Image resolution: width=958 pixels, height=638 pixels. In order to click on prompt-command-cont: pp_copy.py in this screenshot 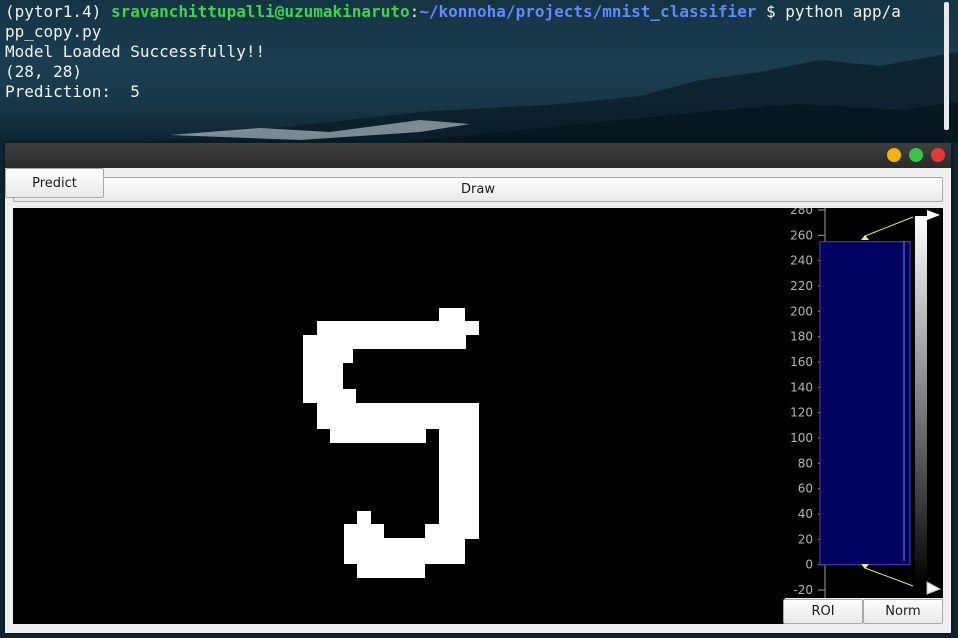, I will do `click(53, 31)`.